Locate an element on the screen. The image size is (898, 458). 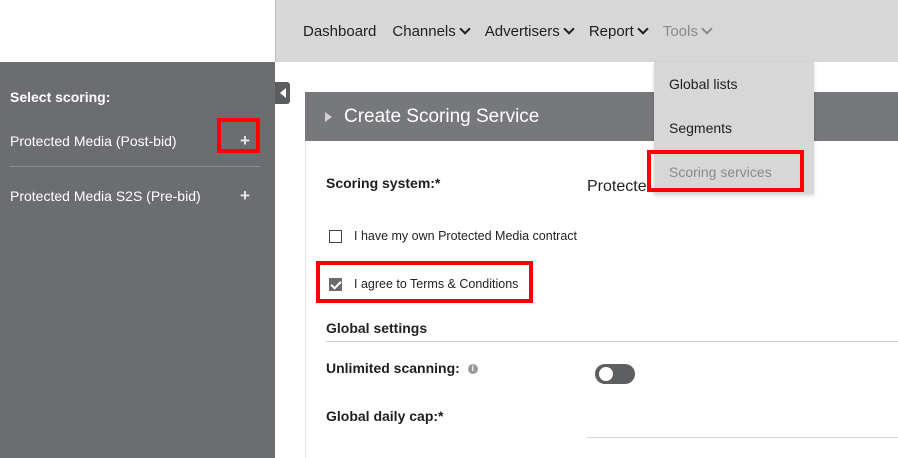
expand-triangle-icon is located at coordinates (328, 116).